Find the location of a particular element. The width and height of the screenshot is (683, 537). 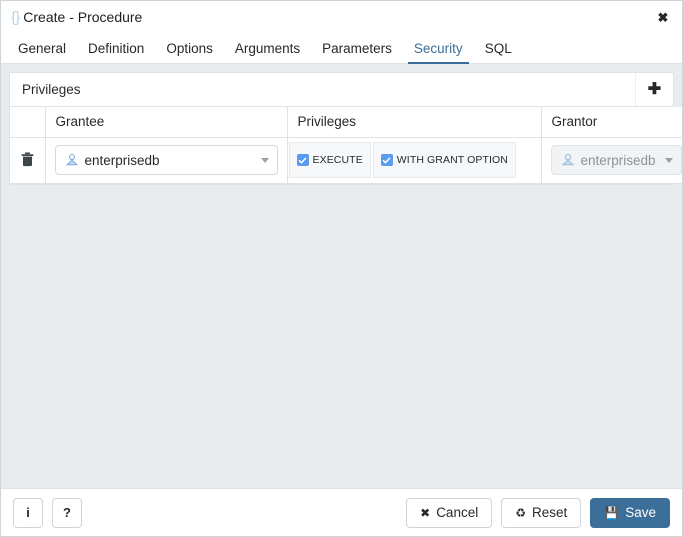

privileges-chip-group: EXECUTE WITH GRANT OPTION is located at coordinates (414, 160).